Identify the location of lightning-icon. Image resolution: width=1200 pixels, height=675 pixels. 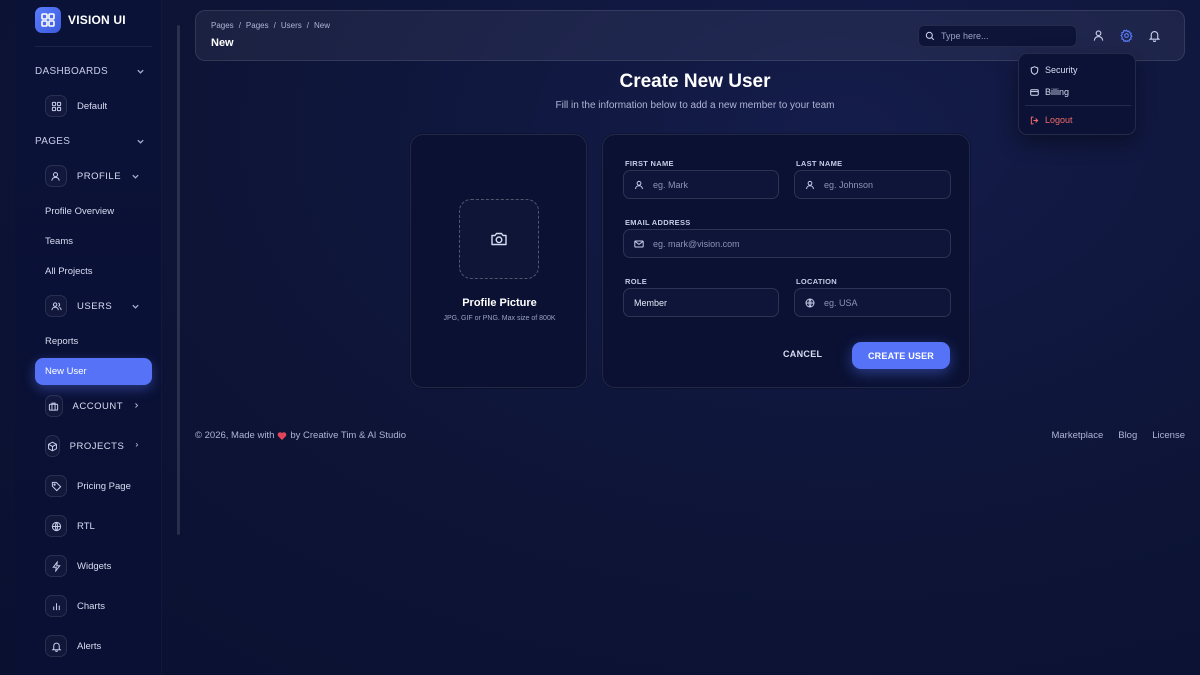
(56, 566).